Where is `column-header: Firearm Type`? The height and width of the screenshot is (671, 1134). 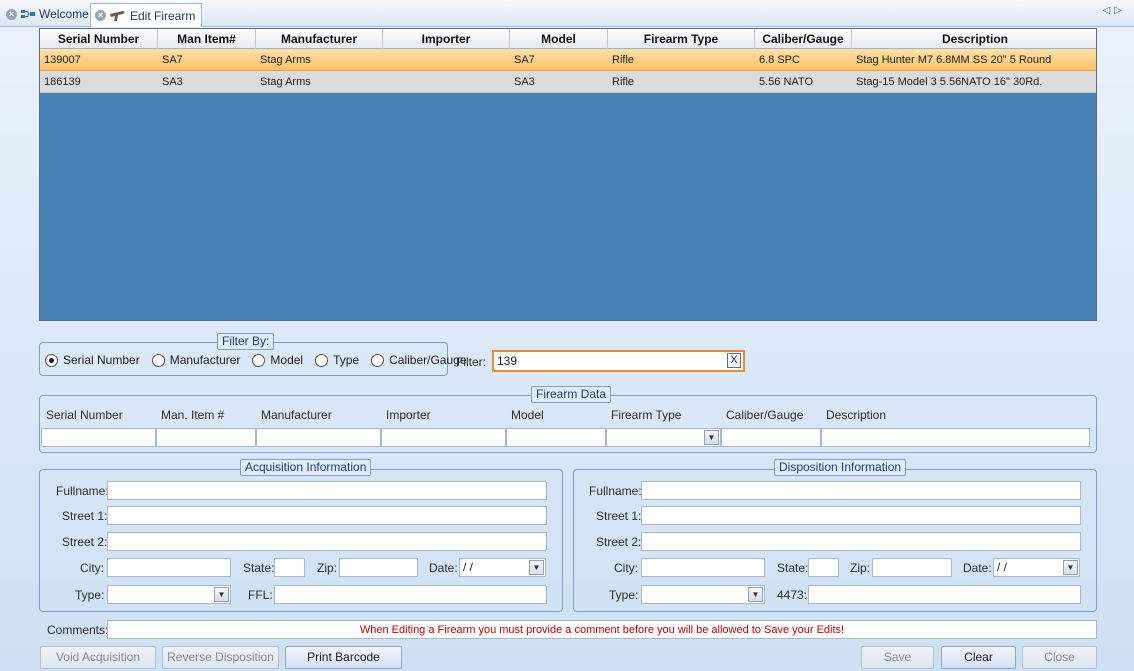 column-header: Firearm Type is located at coordinates (681, 39).